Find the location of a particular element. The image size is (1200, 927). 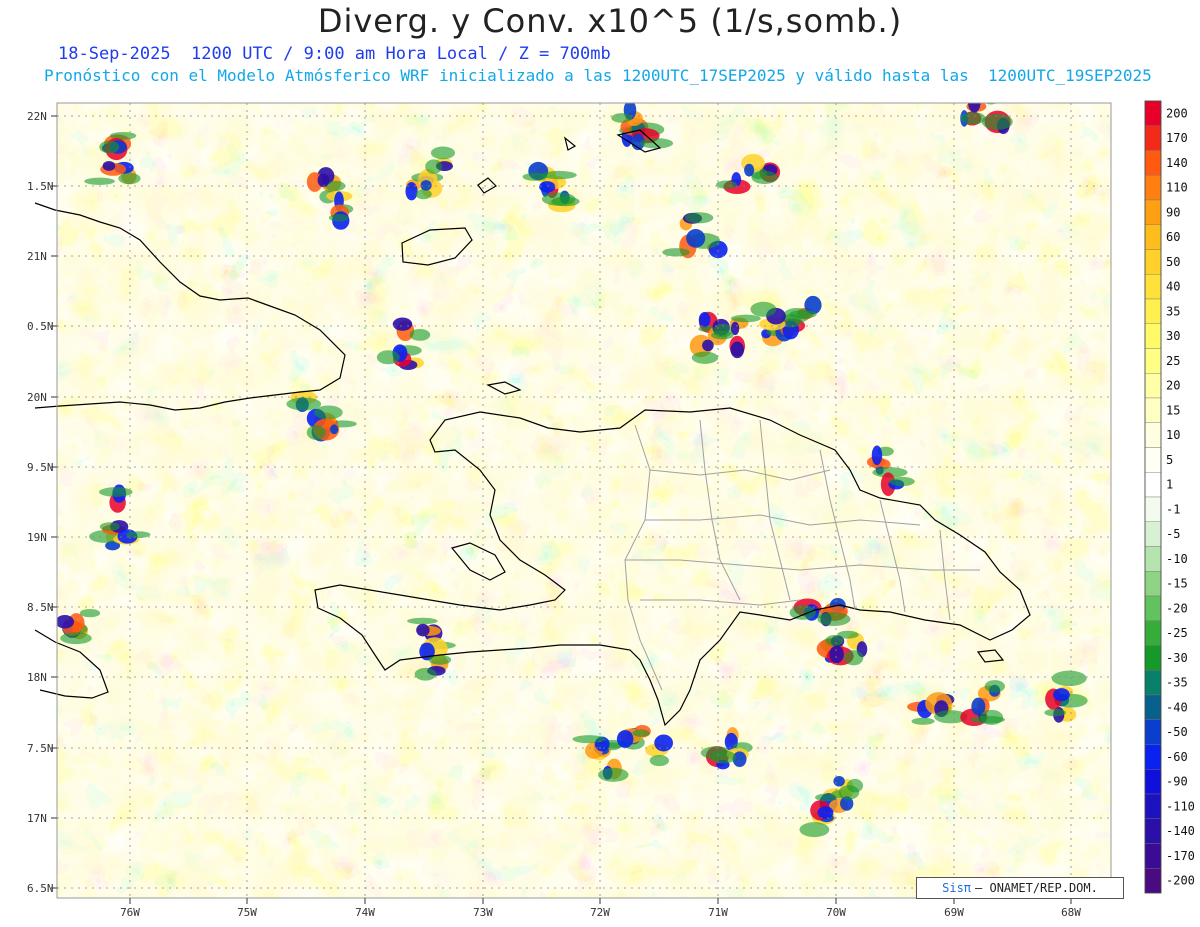

colorbar-label: 90 is located at coordinates (1173, 212).